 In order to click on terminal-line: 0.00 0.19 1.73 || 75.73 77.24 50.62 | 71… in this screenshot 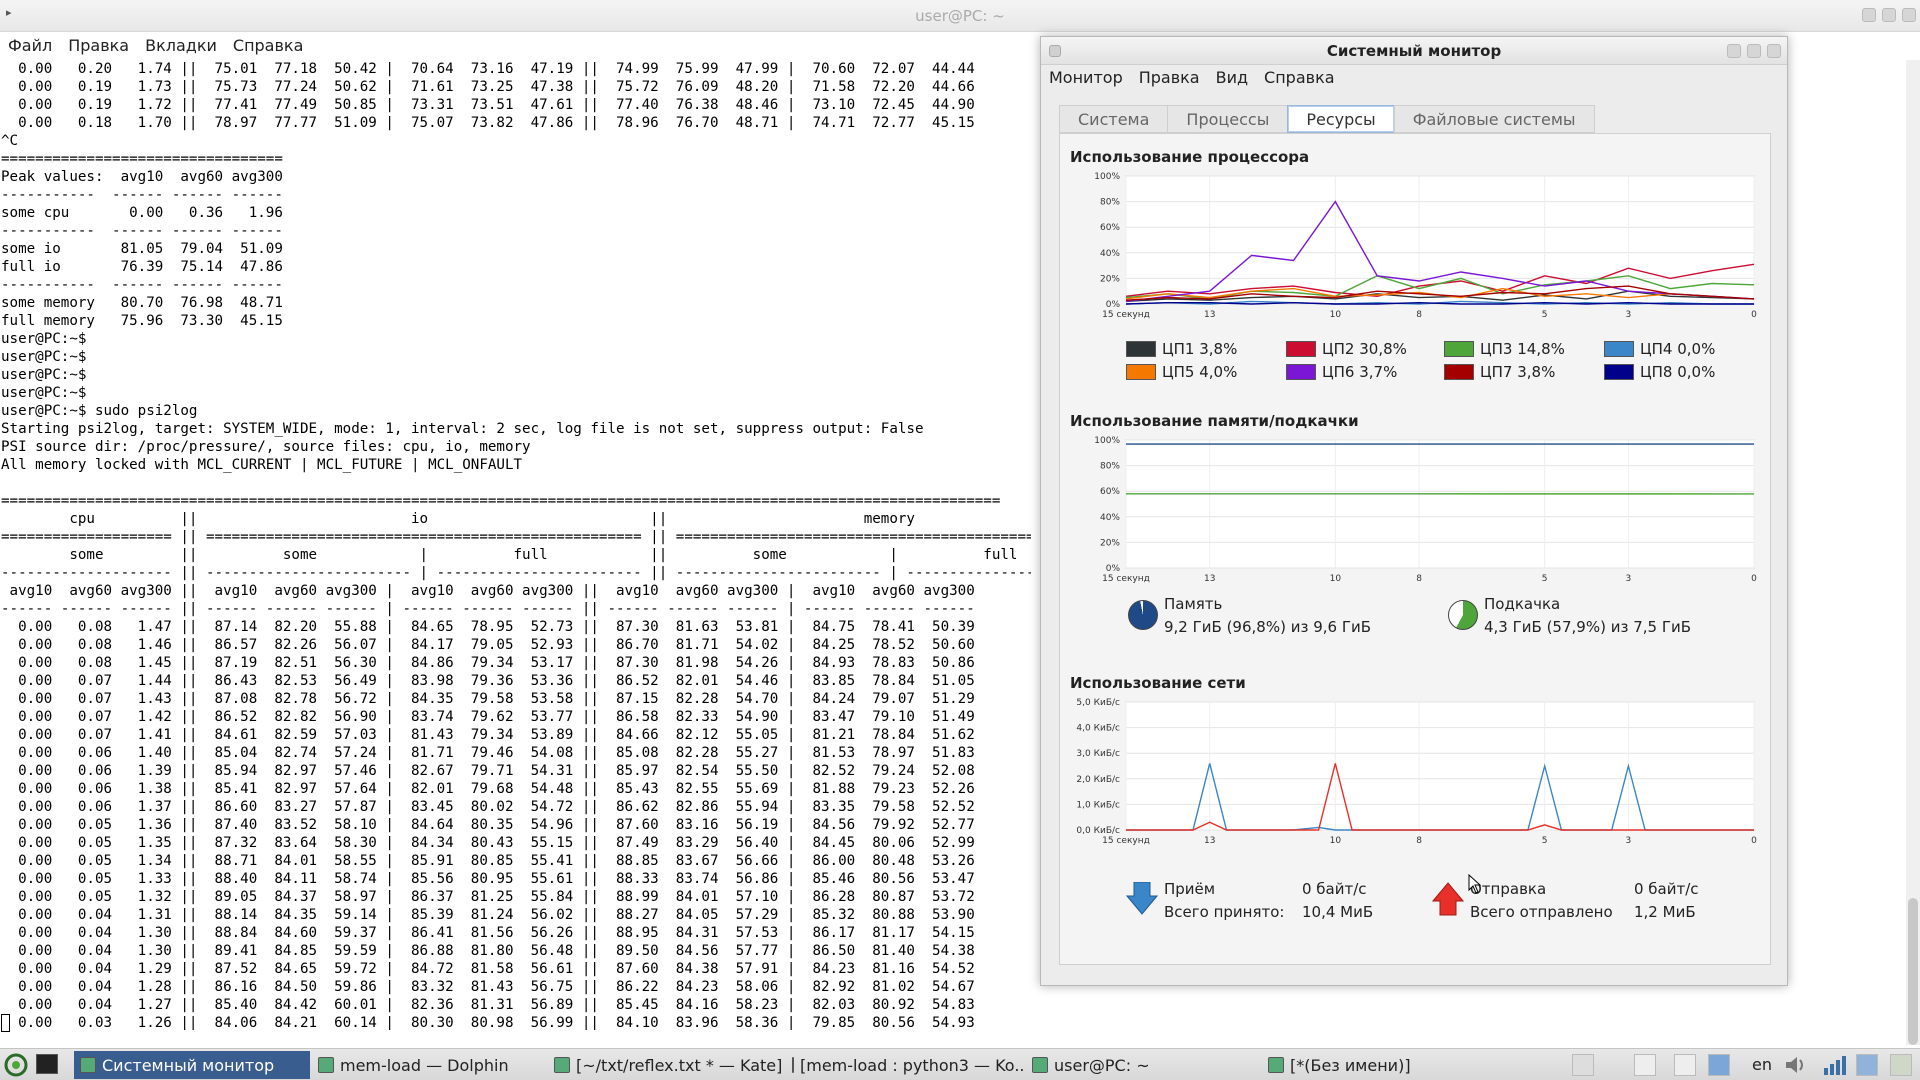, I will do `click(488, 87)`.